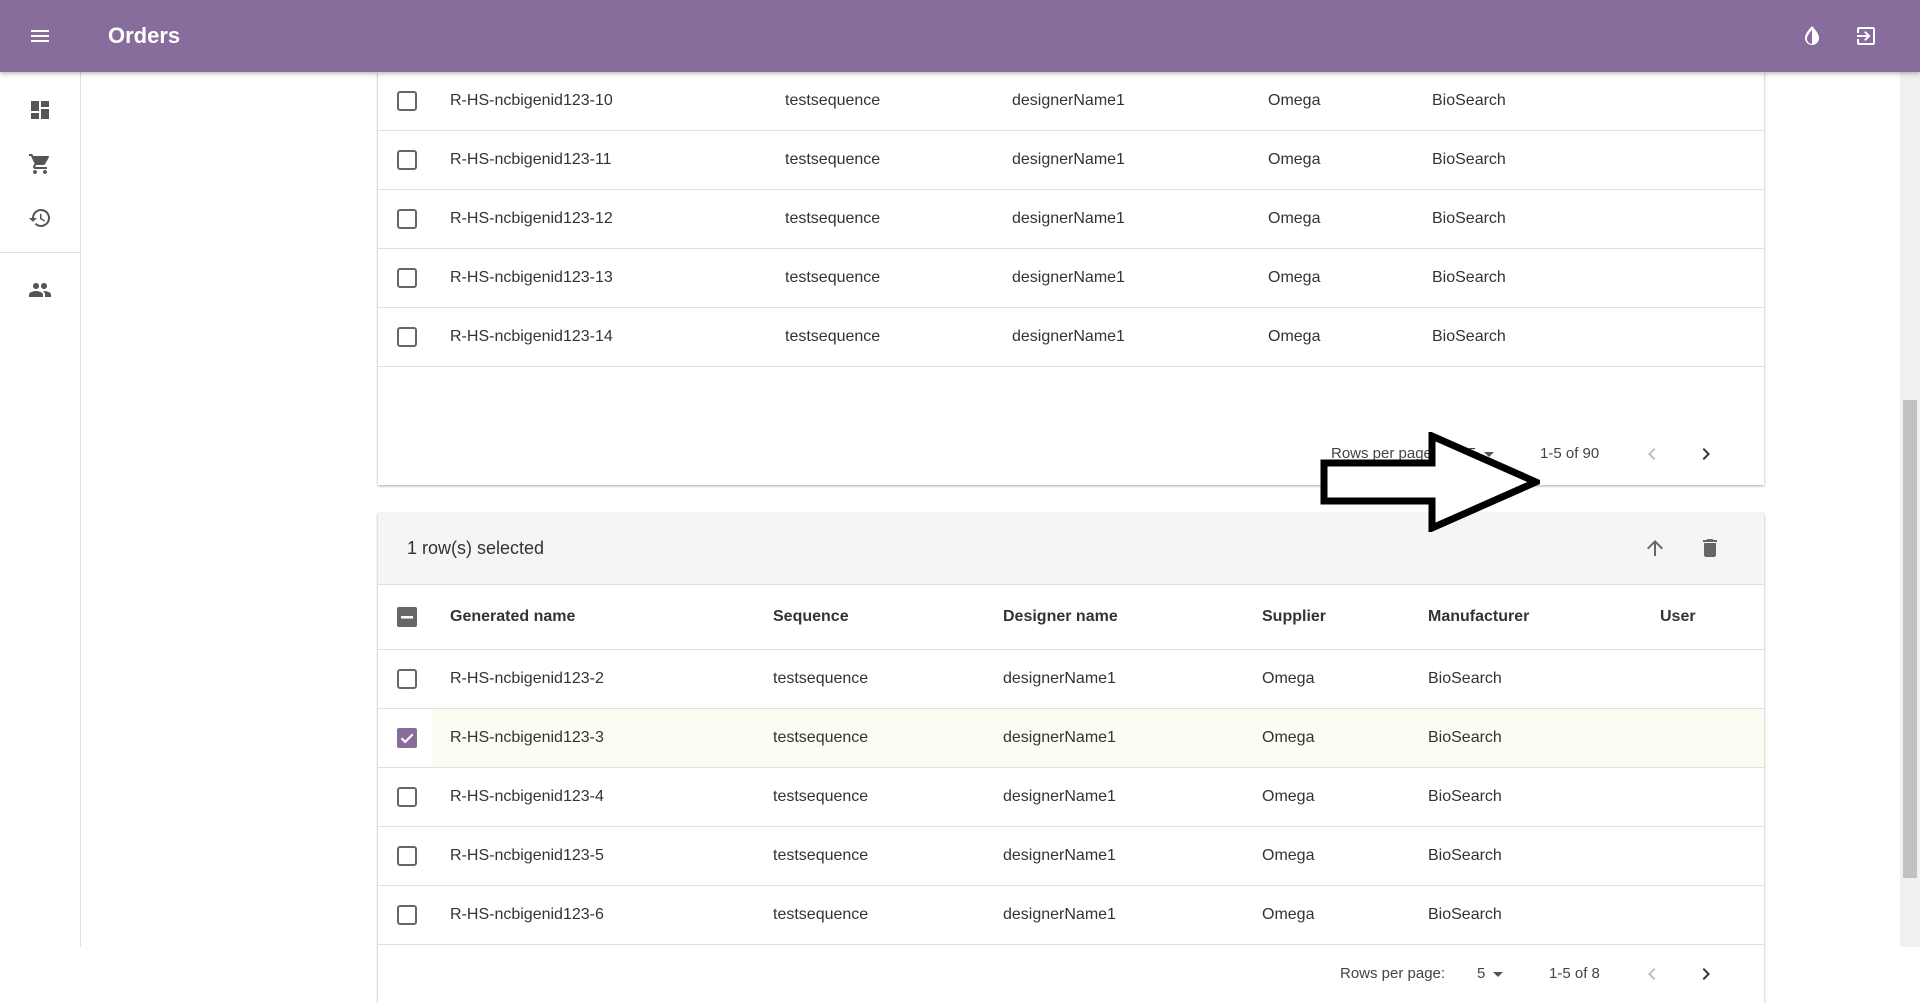 Image resolution: width=1920 pixels, height=1003 pixels. Describe the element at coordinates (1060, 617) in the screenshot. I see `header-designer-name: Designer name` at that location.